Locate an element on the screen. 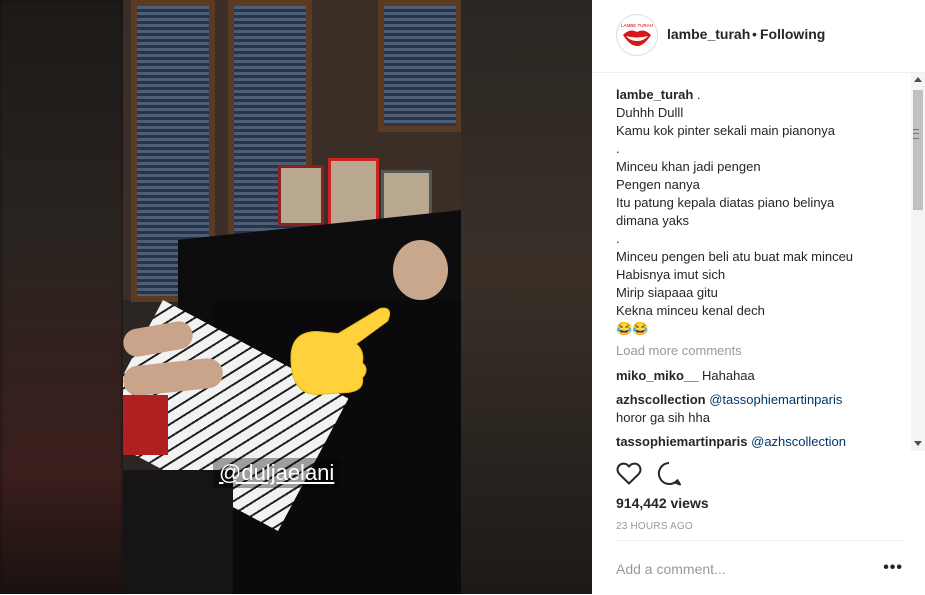 The width and height of the screenshot is (925, 595). photo-frame is located at coordinates (301, 195).